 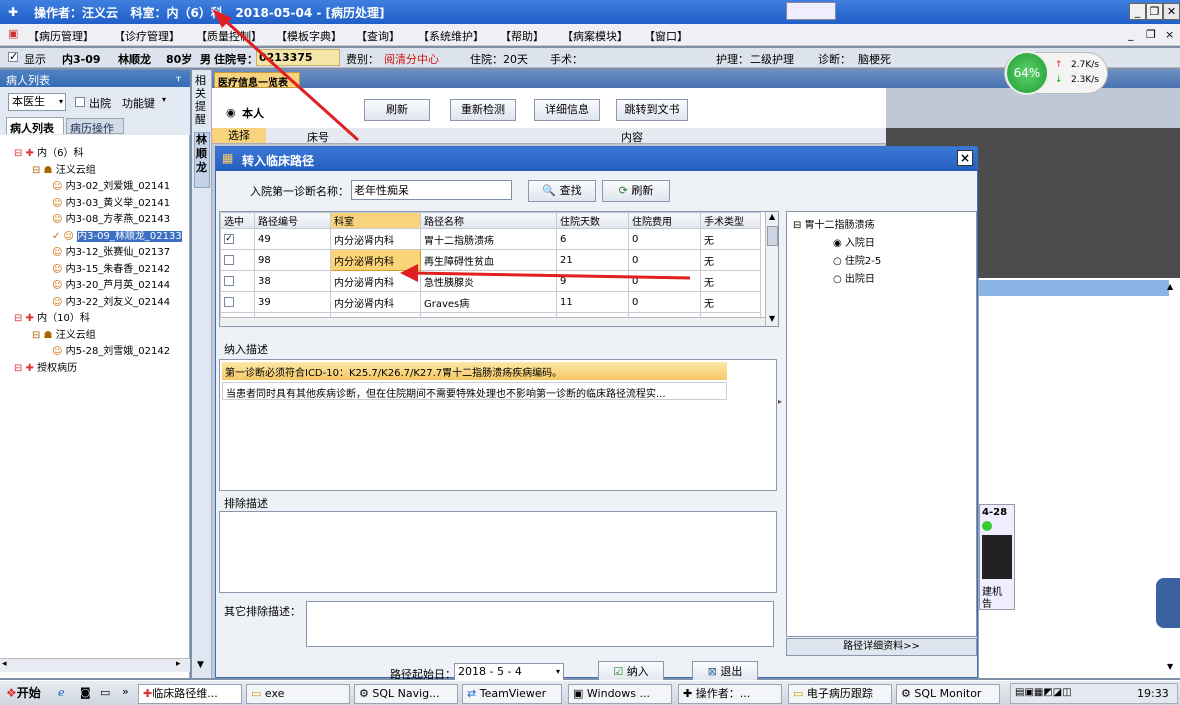 What do you see at coordinates (364, 693) in the screenshot?
I see `task-icon-2: ⚙` at bounding box center [364, 693].